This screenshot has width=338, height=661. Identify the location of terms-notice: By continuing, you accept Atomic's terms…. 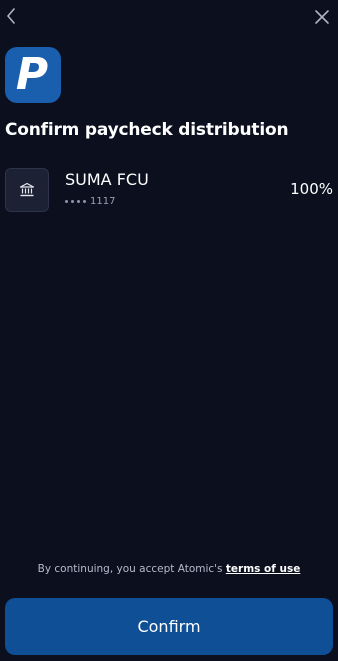
(169, 569).